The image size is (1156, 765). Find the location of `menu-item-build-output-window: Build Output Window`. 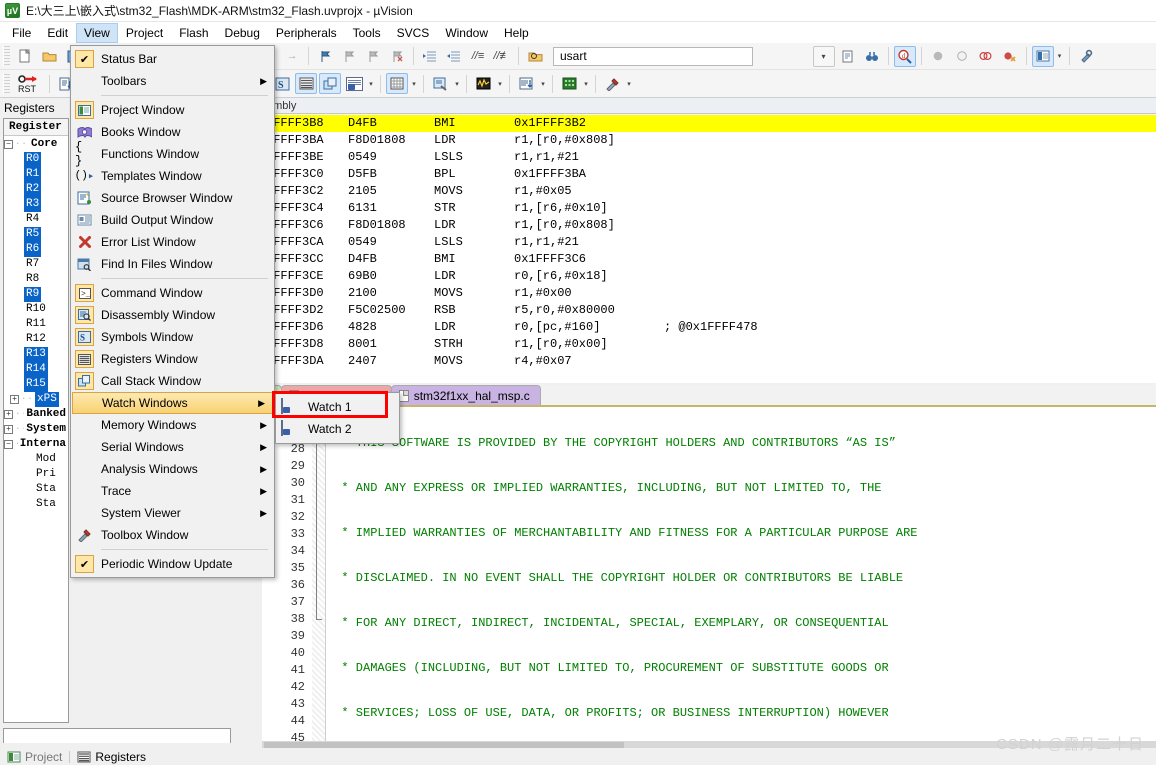

menu-item-build-output-window: Build Output Window is located at coordinates (172, 220).